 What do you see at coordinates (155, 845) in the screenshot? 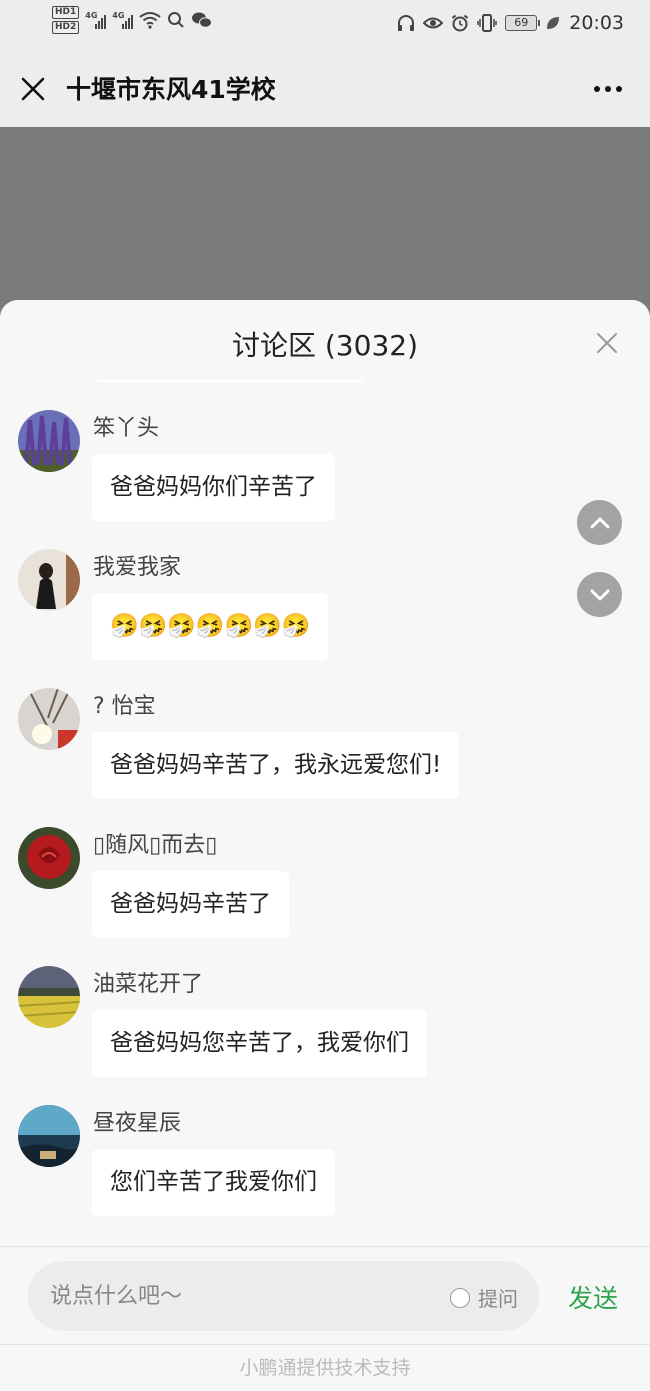
I see `comment-author: ▯随风▯而去▯` at bounding box center [155, 845].